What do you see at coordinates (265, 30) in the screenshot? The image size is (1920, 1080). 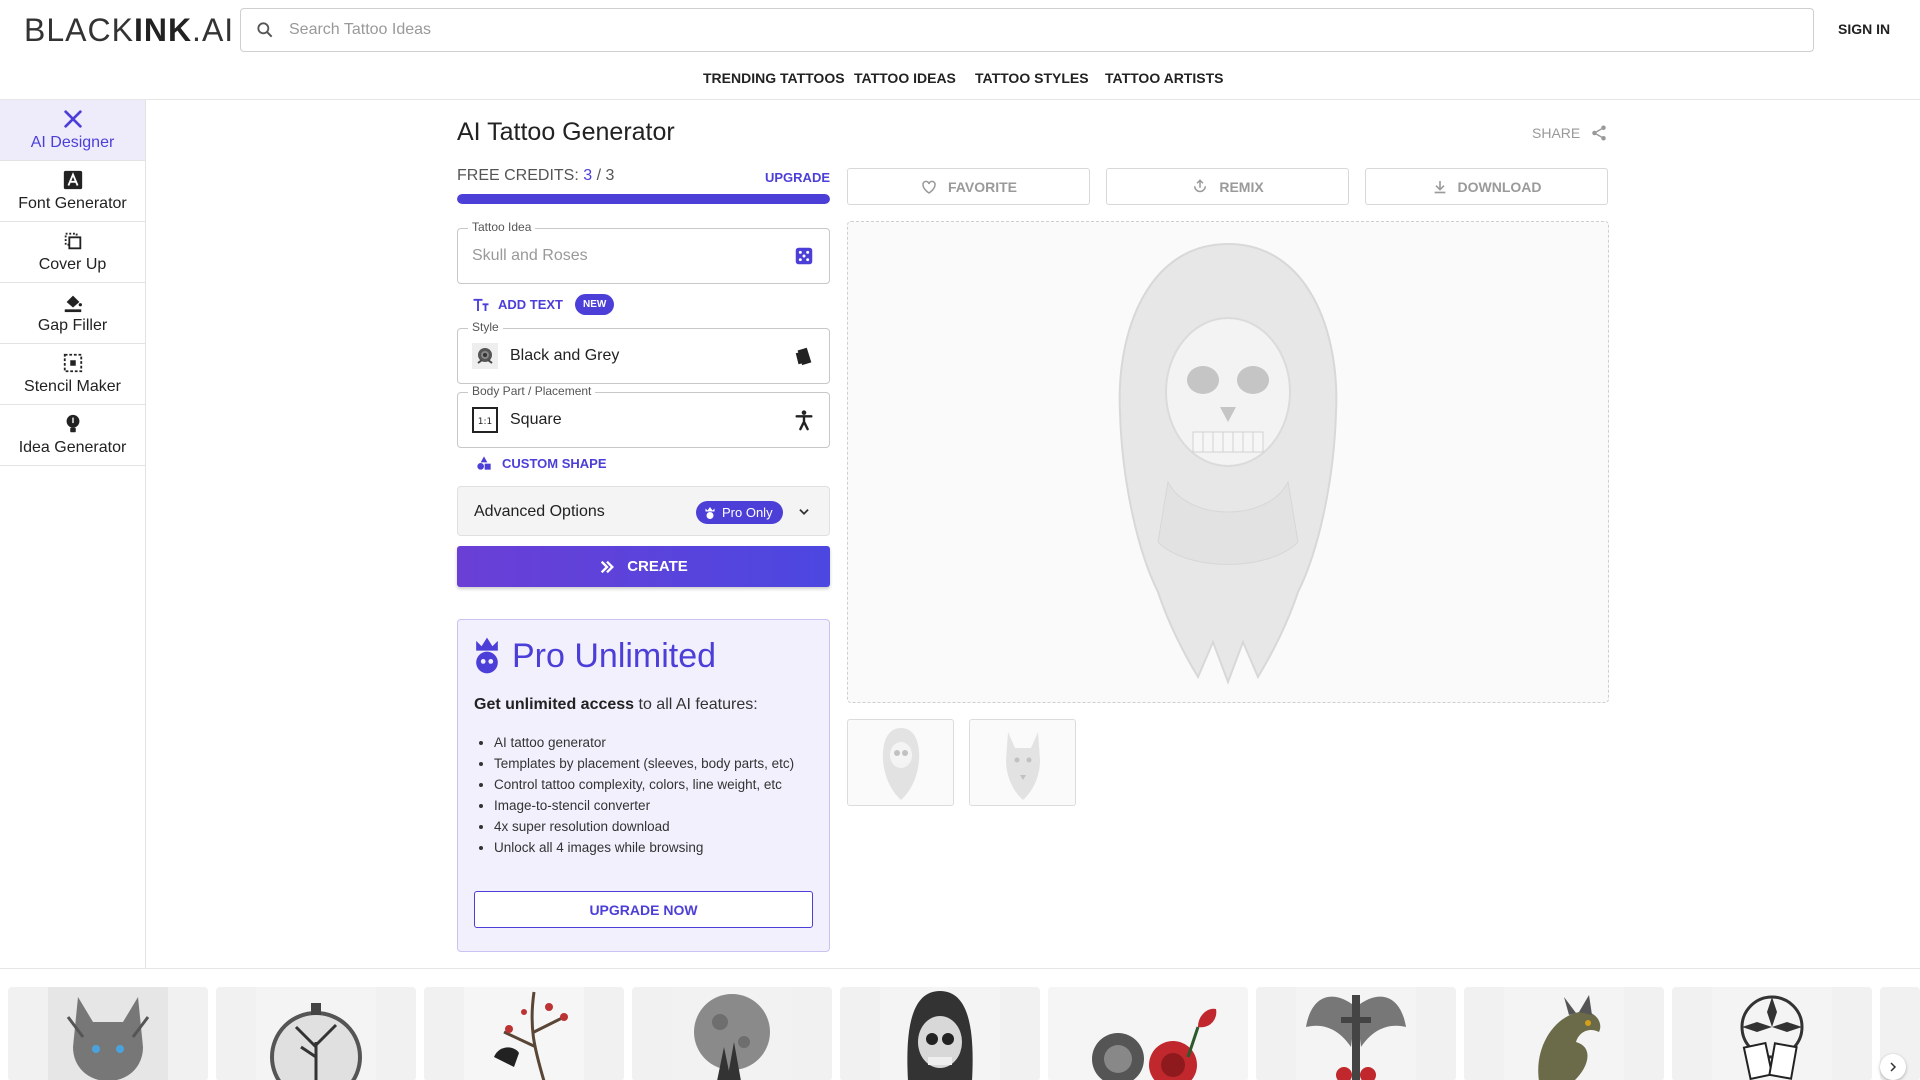 I see `search-icon` at bounding box center [265, 30].